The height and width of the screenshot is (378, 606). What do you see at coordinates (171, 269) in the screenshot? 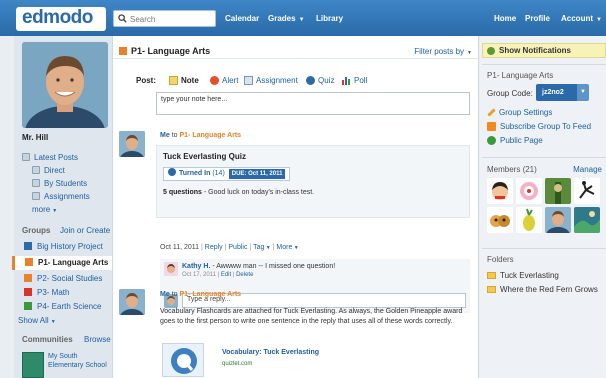
I see `student-avatar` at bounding box center [171, 269].